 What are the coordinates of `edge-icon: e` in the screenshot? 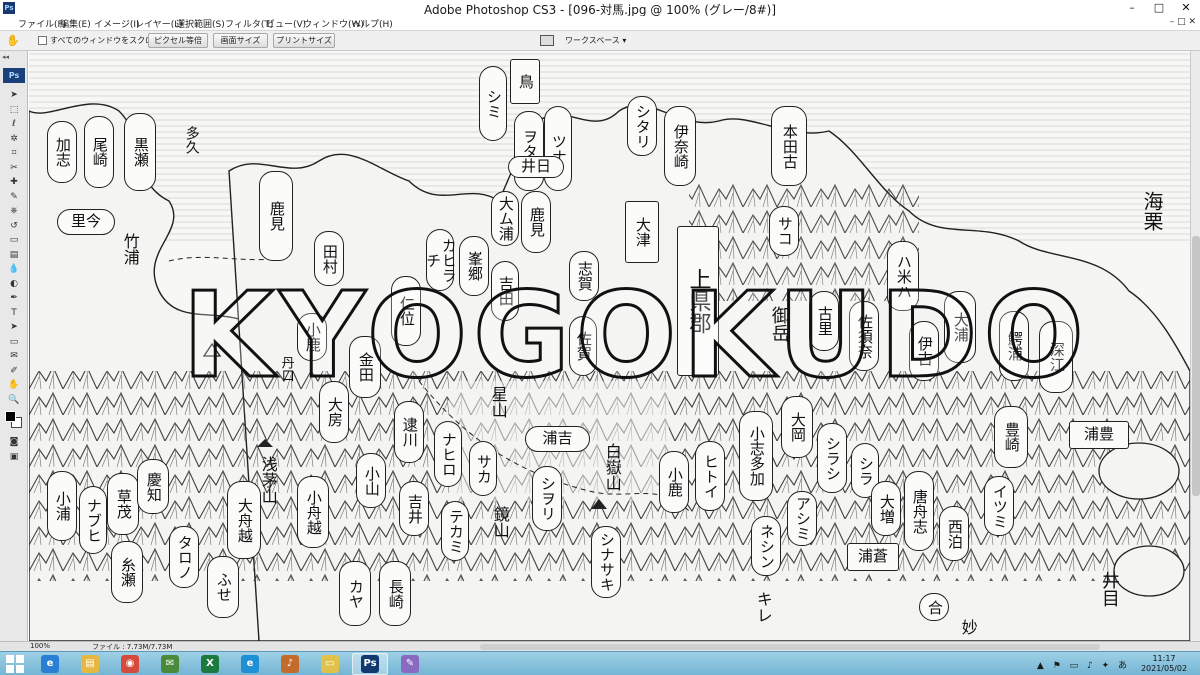 It's located at (250, 664).